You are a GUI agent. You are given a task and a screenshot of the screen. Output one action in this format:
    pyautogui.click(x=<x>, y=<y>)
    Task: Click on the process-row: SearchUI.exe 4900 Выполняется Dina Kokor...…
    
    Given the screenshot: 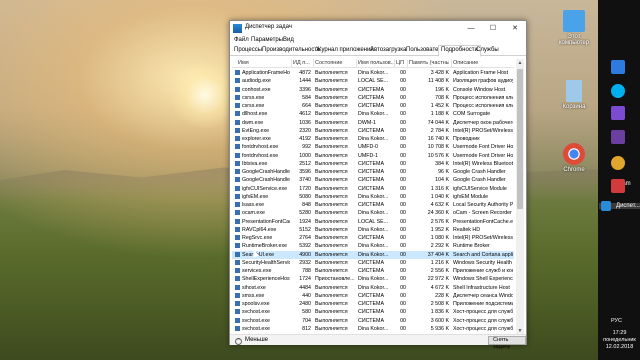 What is the action you would take?
    pyautogui.click(x=373, y=254)
    